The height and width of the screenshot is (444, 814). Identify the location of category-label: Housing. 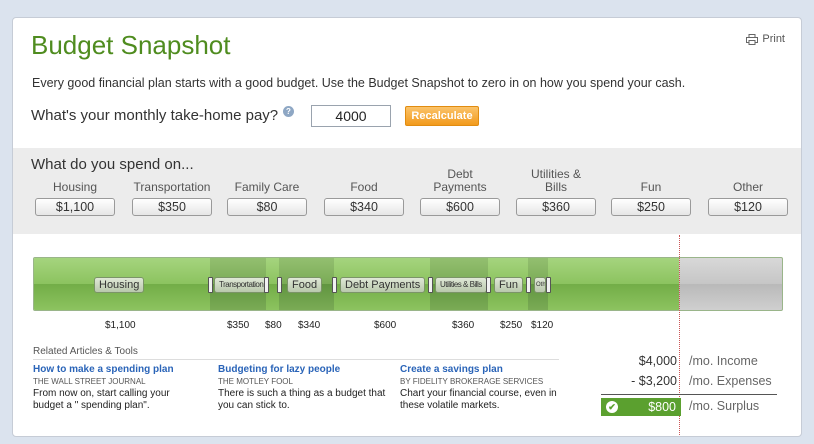
(75, 187).